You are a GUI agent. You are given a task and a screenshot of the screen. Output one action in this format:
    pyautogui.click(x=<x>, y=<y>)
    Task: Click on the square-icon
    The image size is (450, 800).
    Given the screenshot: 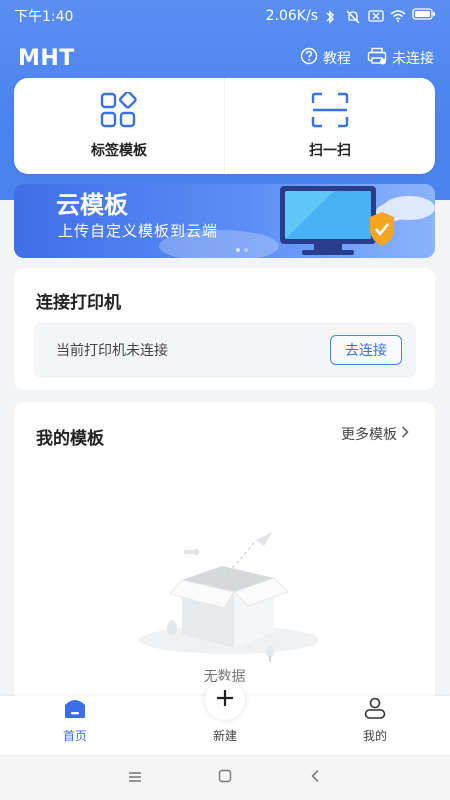 What is the action you would take?
    pyautogui.click(x=225, y=777)
    